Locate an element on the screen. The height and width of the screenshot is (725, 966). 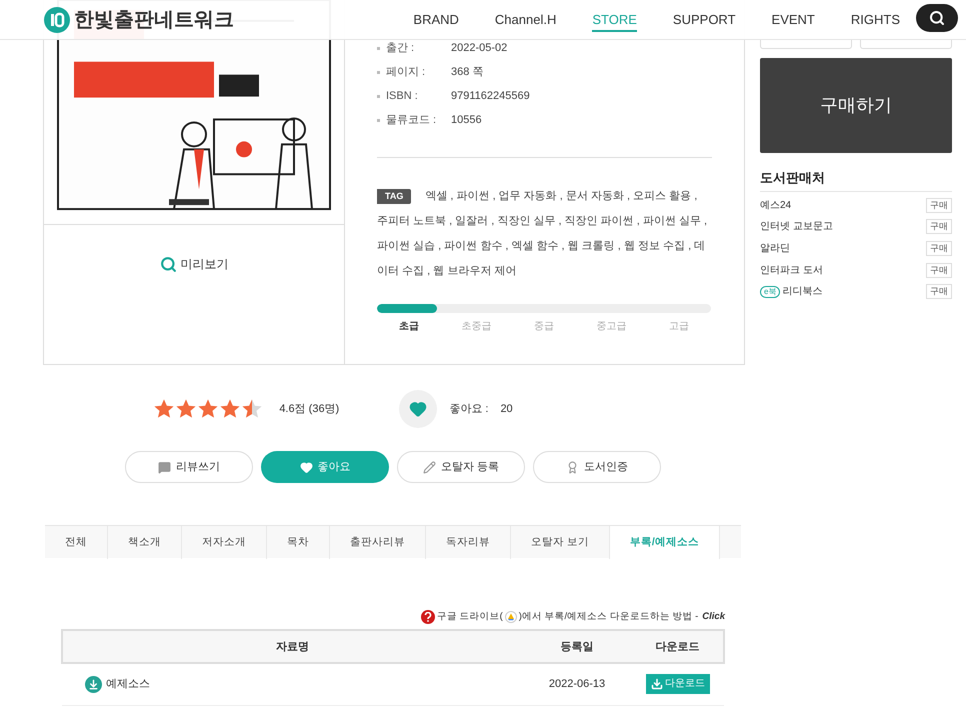
ebook-badge: e북 is located at coordinates (770, 292).